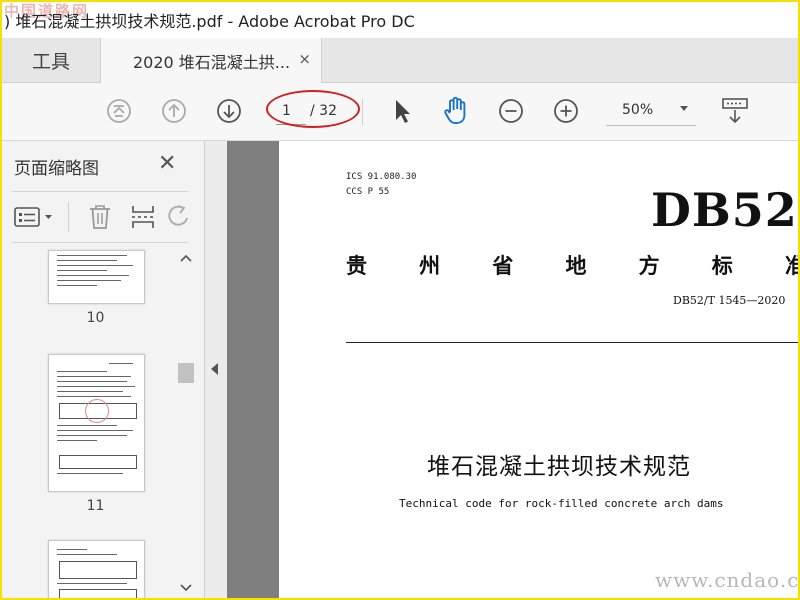 The height and width of the screenshot is (600, 800). I want to click on standard-code: DB52, so click(724, 210).